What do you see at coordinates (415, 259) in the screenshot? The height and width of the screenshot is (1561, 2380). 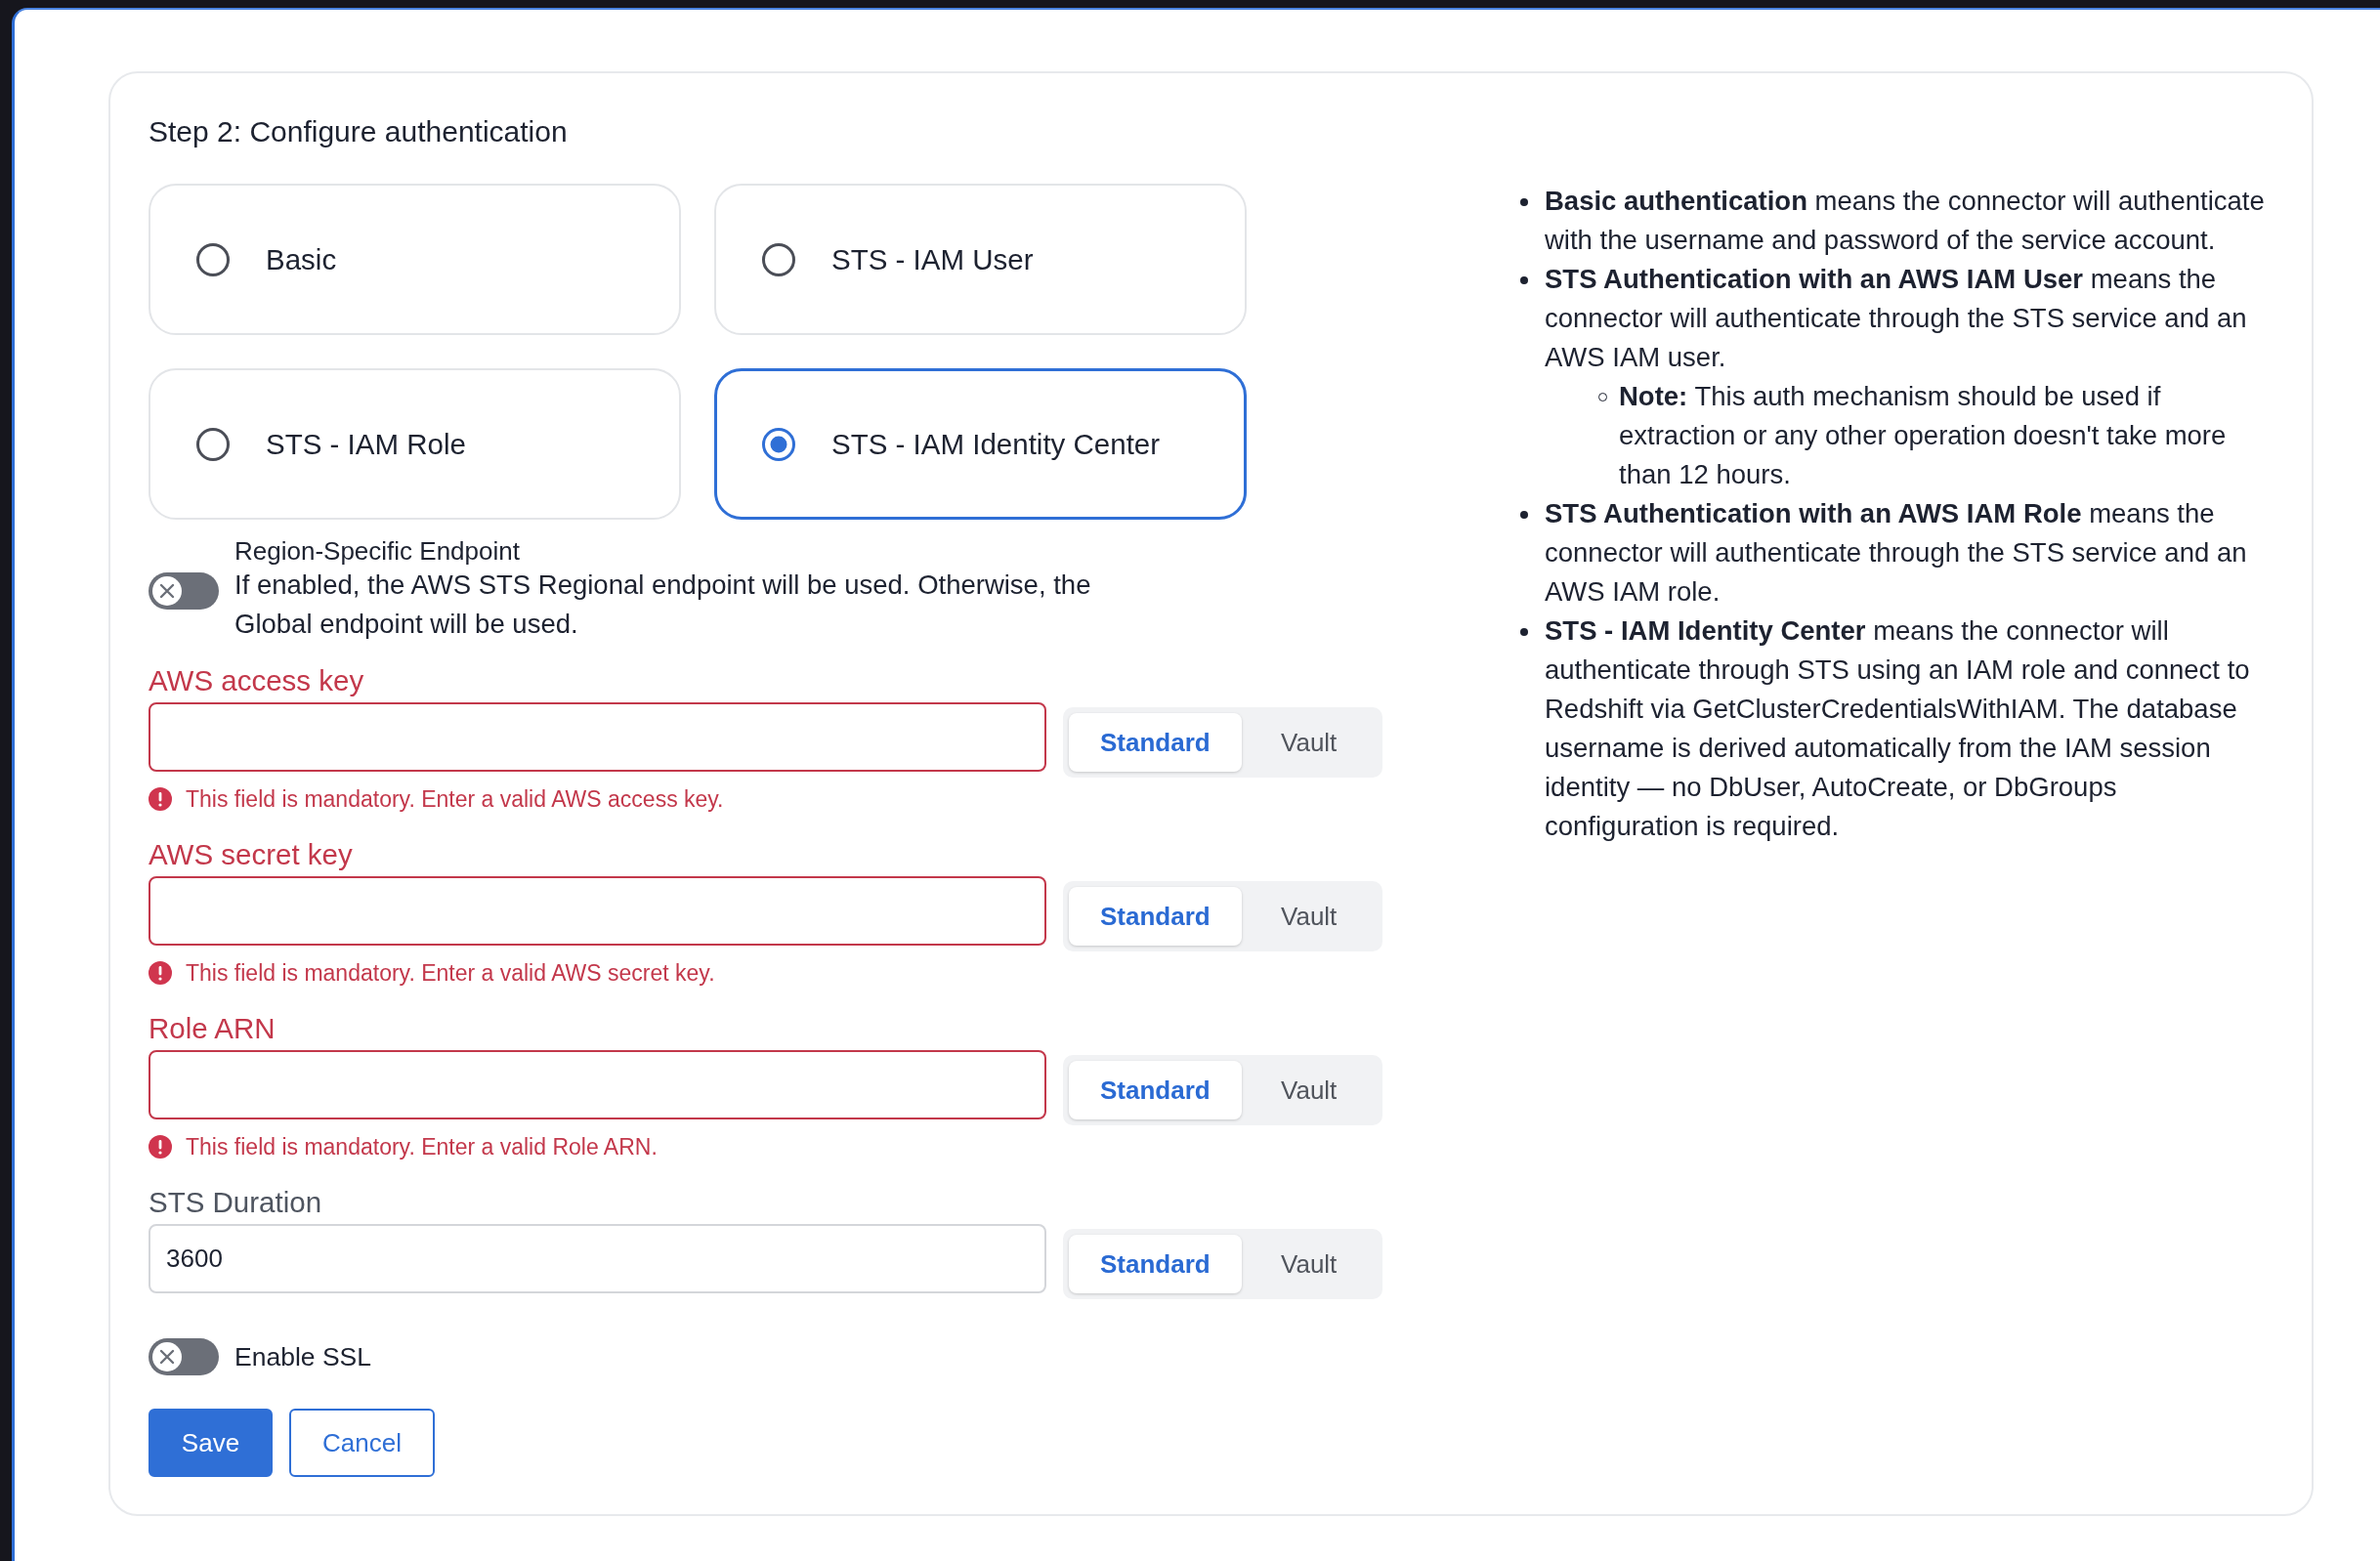 I see `auth-option: Basic` at bounding box center [415, 259].